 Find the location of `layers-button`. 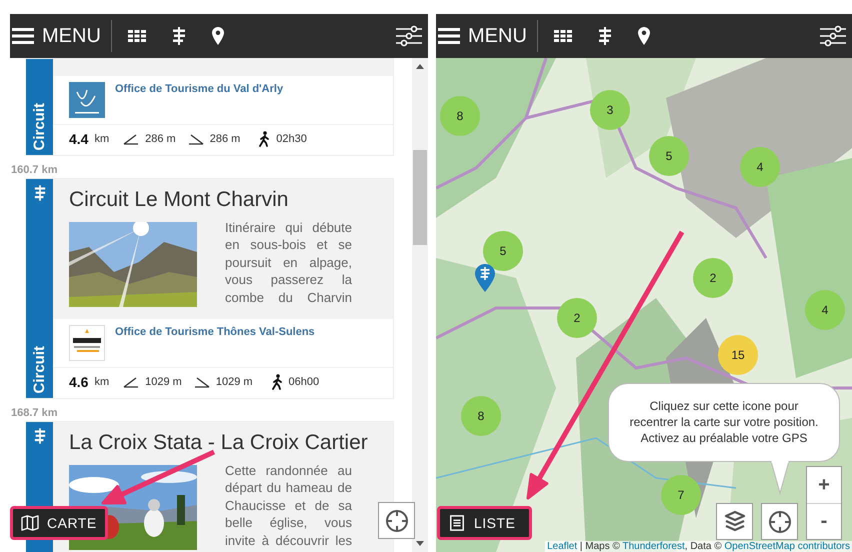

layers-button is located at coordinates (734, 521).